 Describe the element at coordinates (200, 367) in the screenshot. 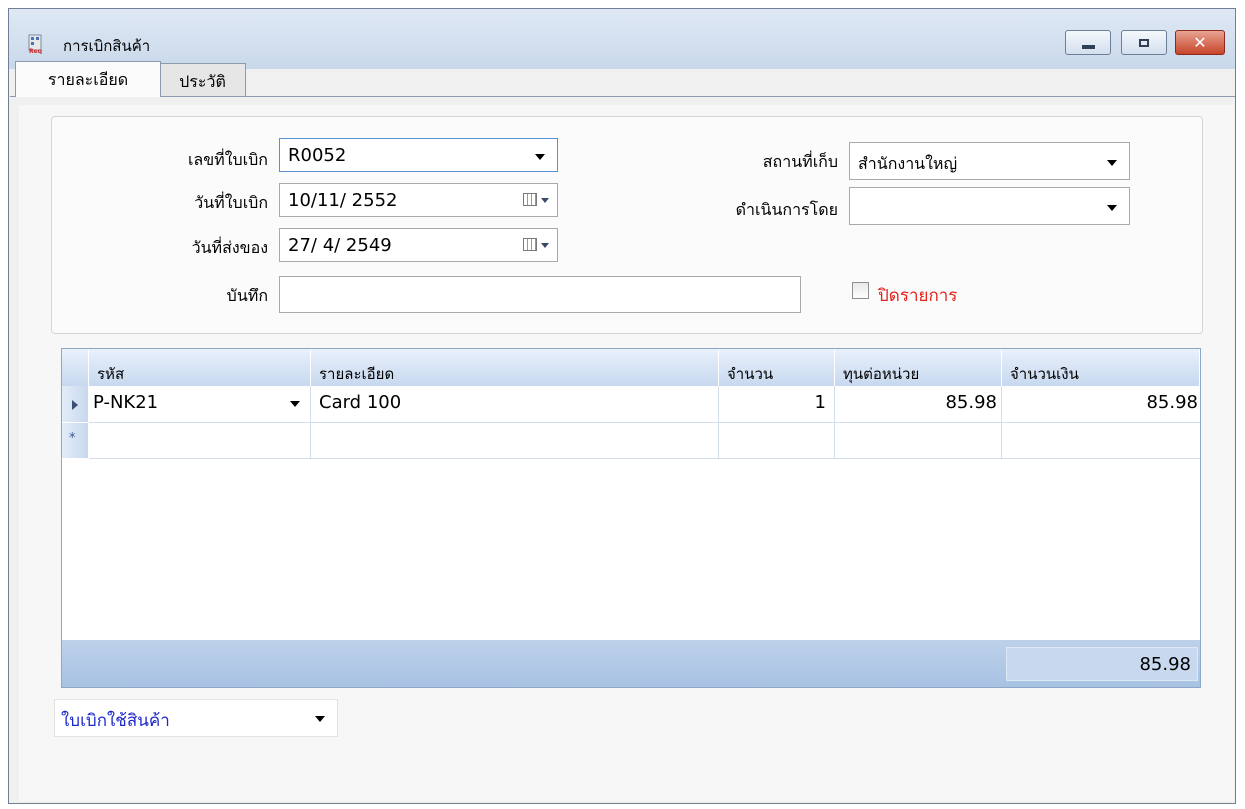

I see `column-header-code: รหัส` at that location.